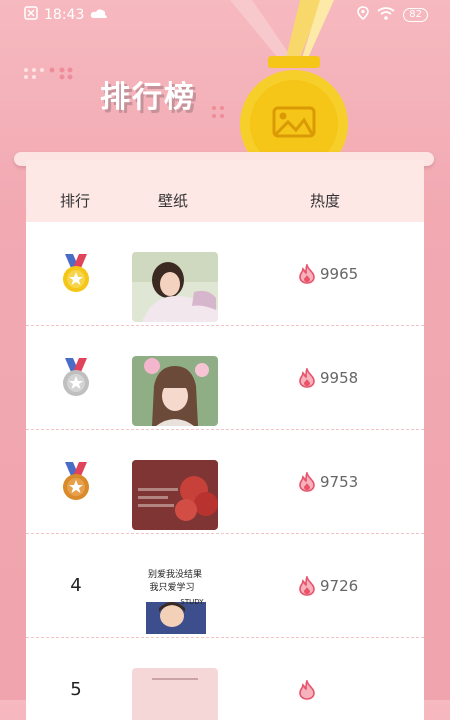  What do you see at coordinates (173, 201) in the screenshot?
I see `column-header-wallpaper: 壁纸` at bounding box center [173, 201].